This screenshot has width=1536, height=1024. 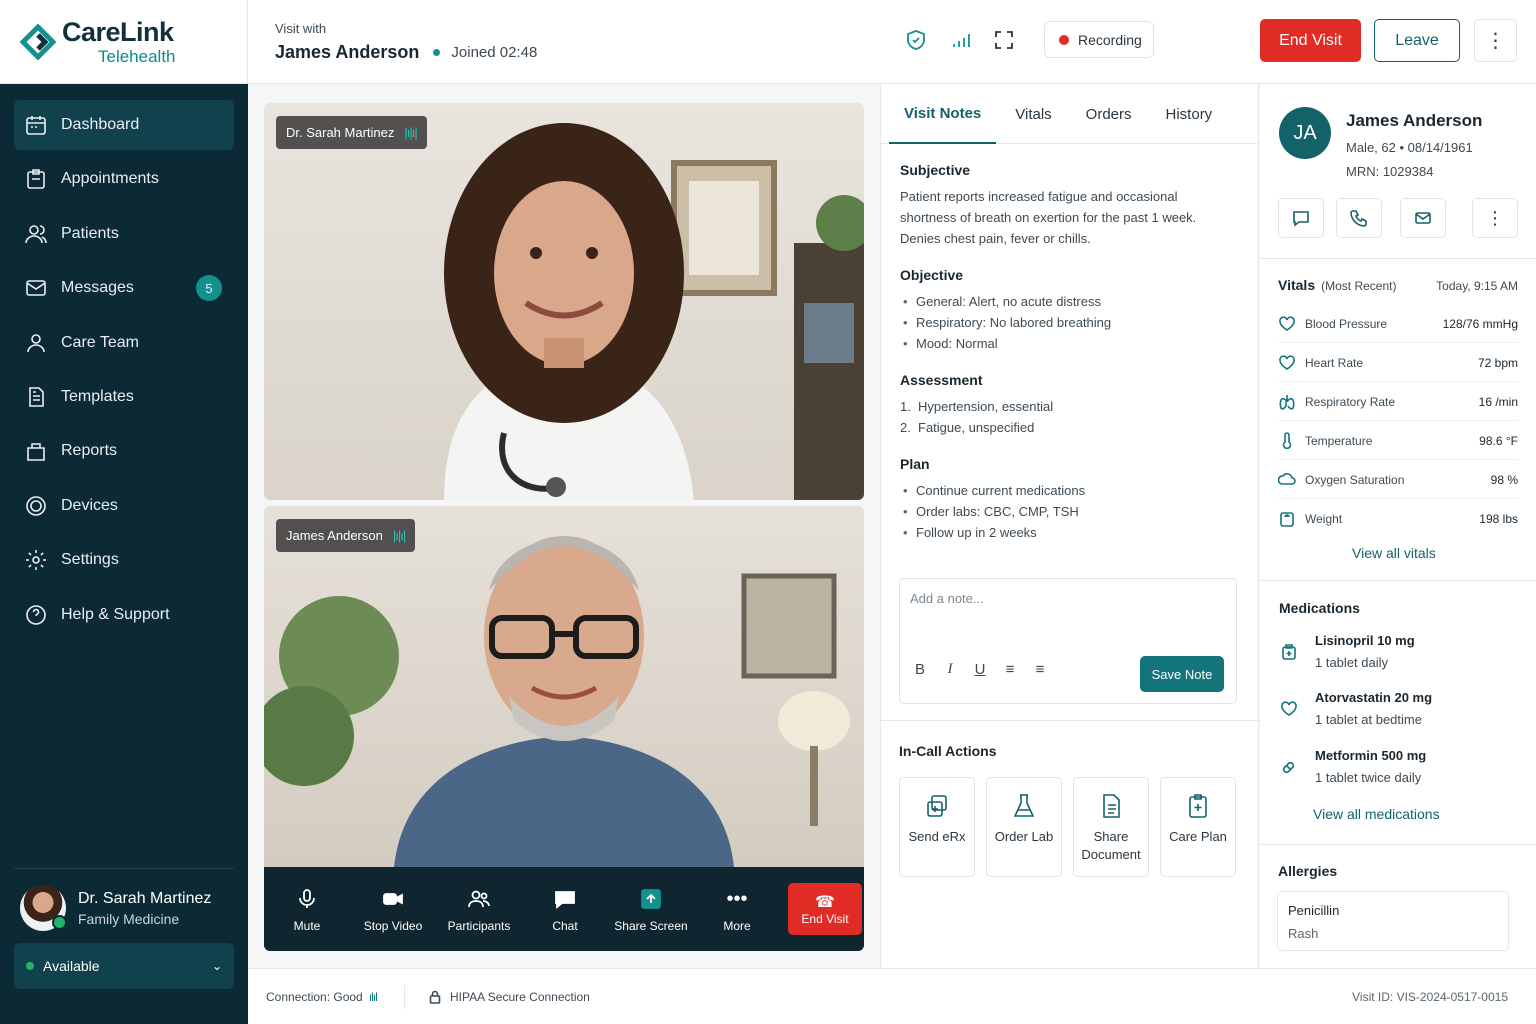 I want to click on allergy-reaction: Rash, so click(x=1303, y=933).